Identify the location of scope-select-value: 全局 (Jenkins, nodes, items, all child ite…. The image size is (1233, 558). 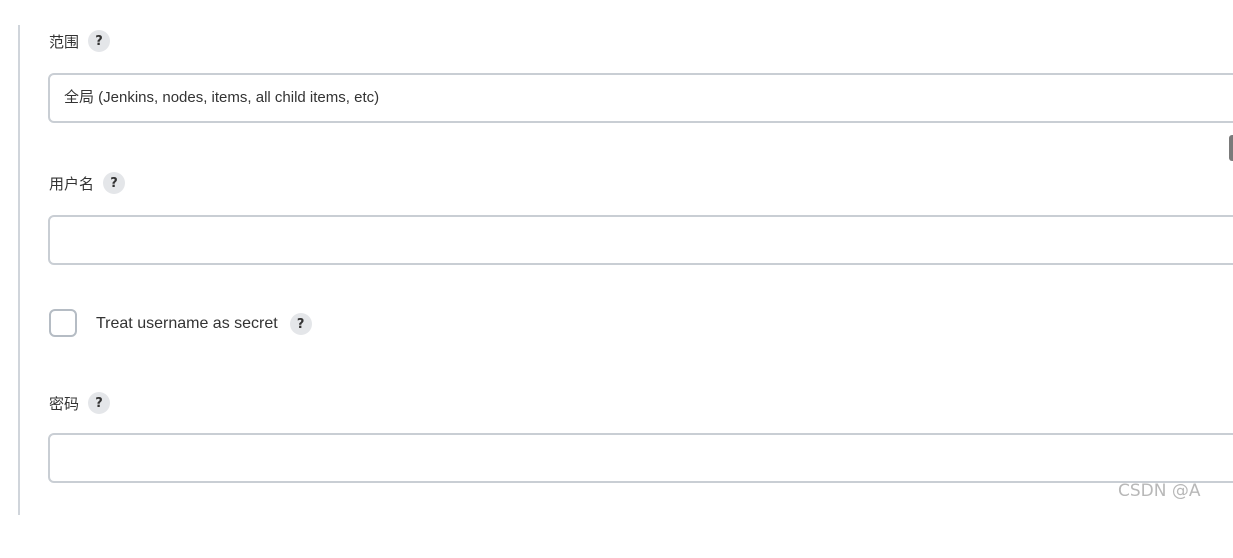
(222, 97).